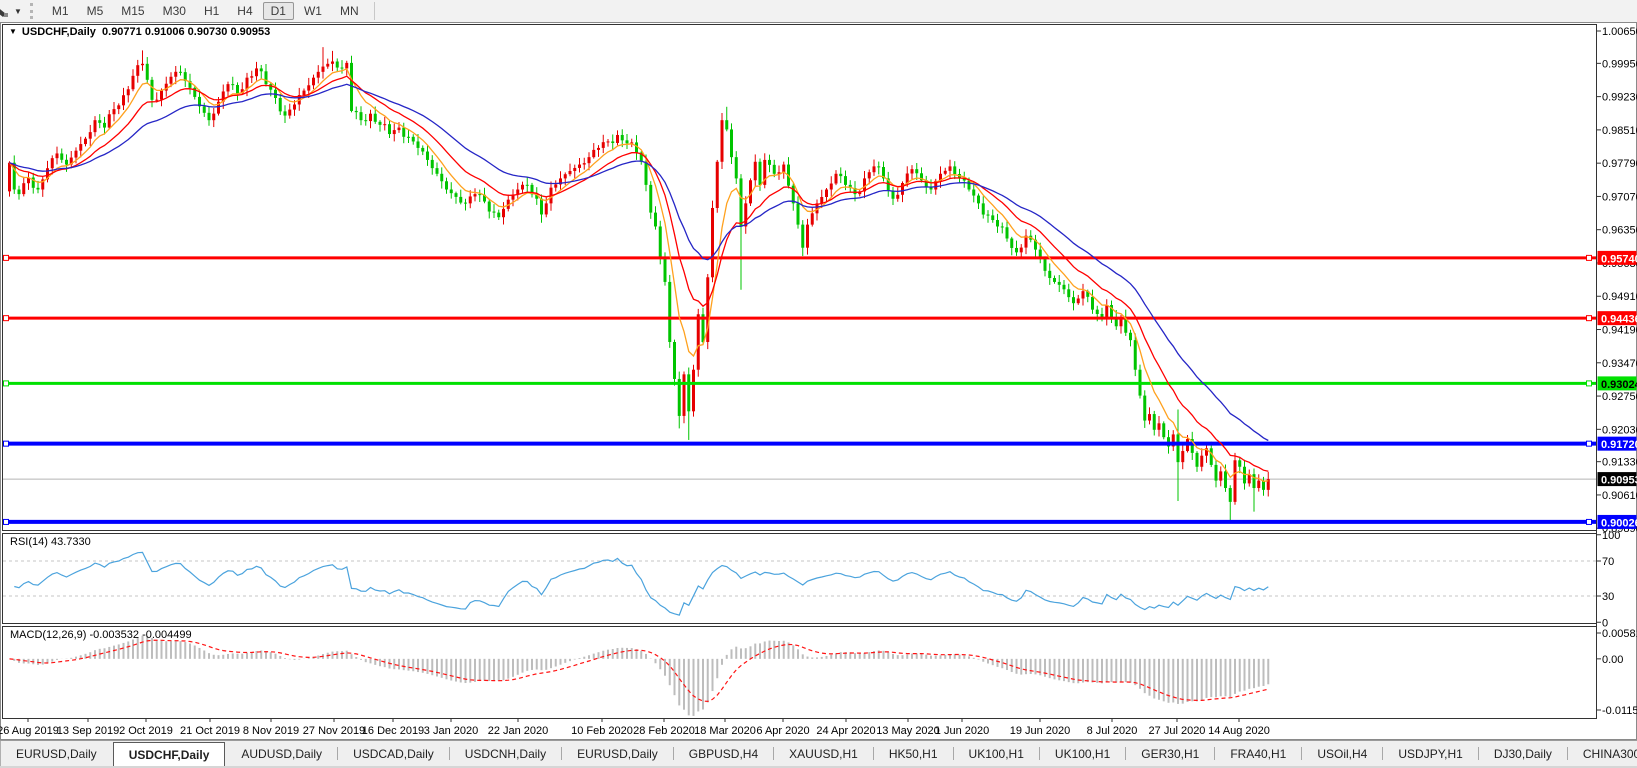  Describe the element at coordinates (393, 753) in the screenshot. I see `chart-tab-usdcad-daily: USDCAD,Daily` at that location.